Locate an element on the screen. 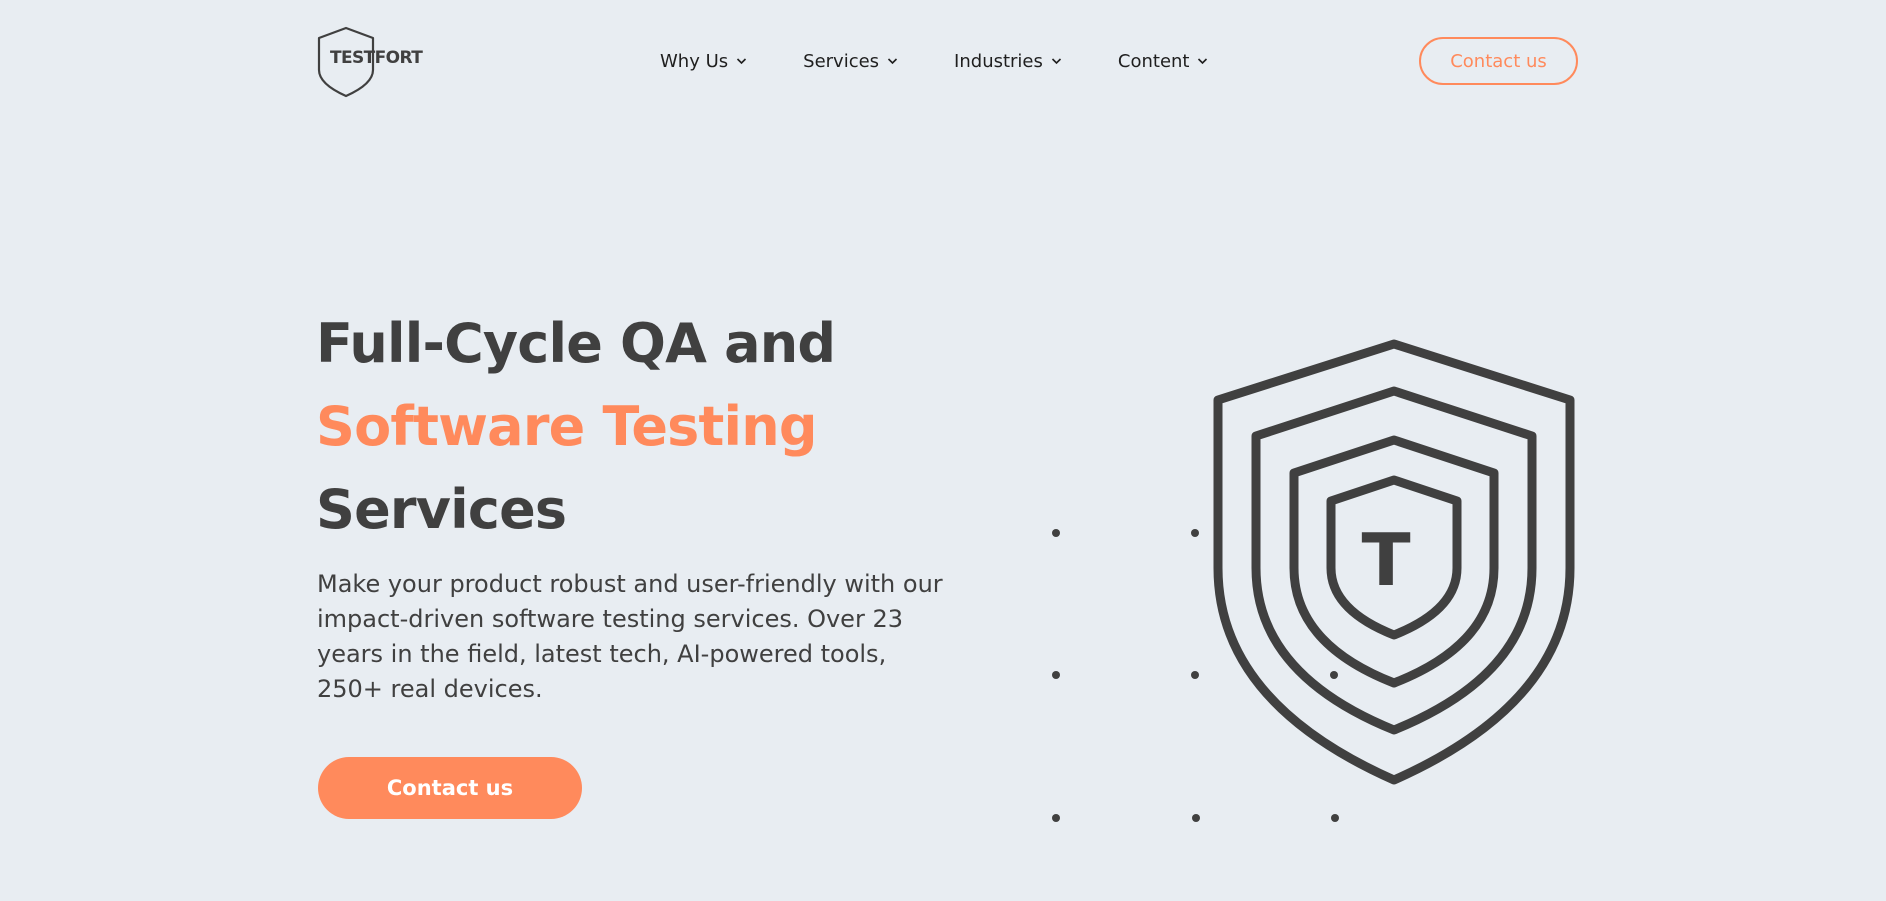  shield-icon is located at coordinates (1394, 562).